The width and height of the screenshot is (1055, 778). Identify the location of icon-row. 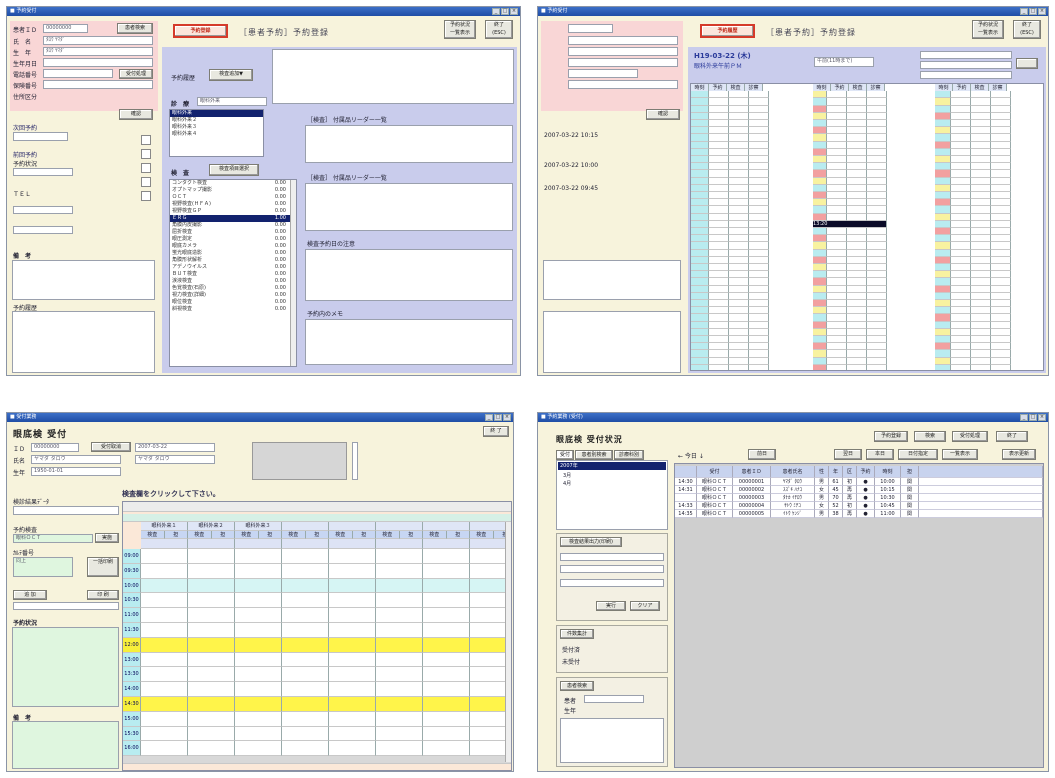
(164, 544).